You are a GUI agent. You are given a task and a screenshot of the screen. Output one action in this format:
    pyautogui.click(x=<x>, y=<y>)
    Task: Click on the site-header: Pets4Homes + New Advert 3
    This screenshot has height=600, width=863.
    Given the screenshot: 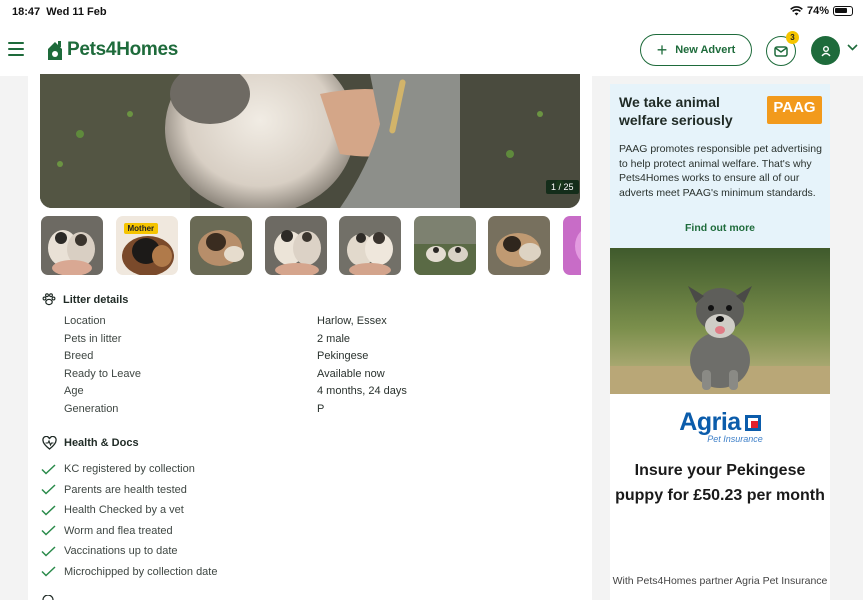 What is the action you would take?
    pyautogui.click(x=431, y=50)
    